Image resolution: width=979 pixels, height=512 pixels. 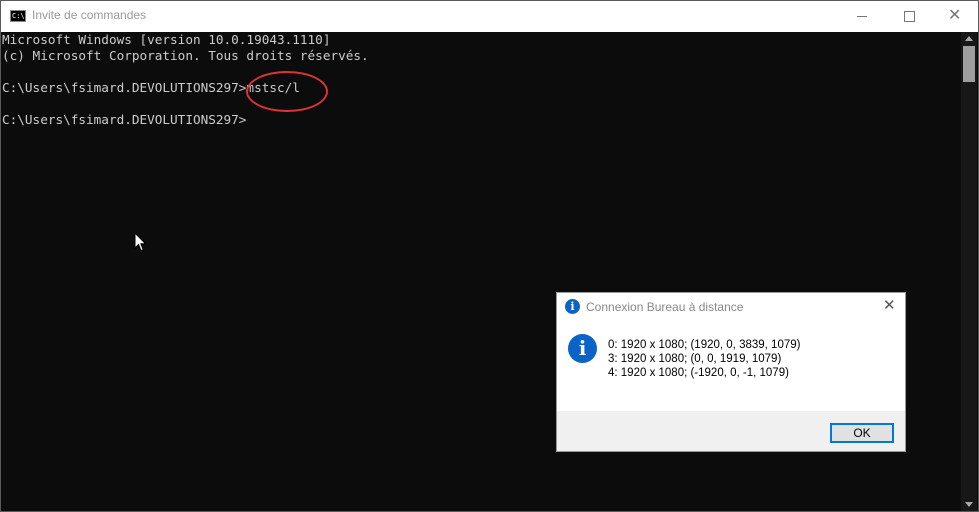 What do you see at coordinates (140, 242) in the screenshot?
I see `mouse-pointer-icon` at bounding box center [140, 242].